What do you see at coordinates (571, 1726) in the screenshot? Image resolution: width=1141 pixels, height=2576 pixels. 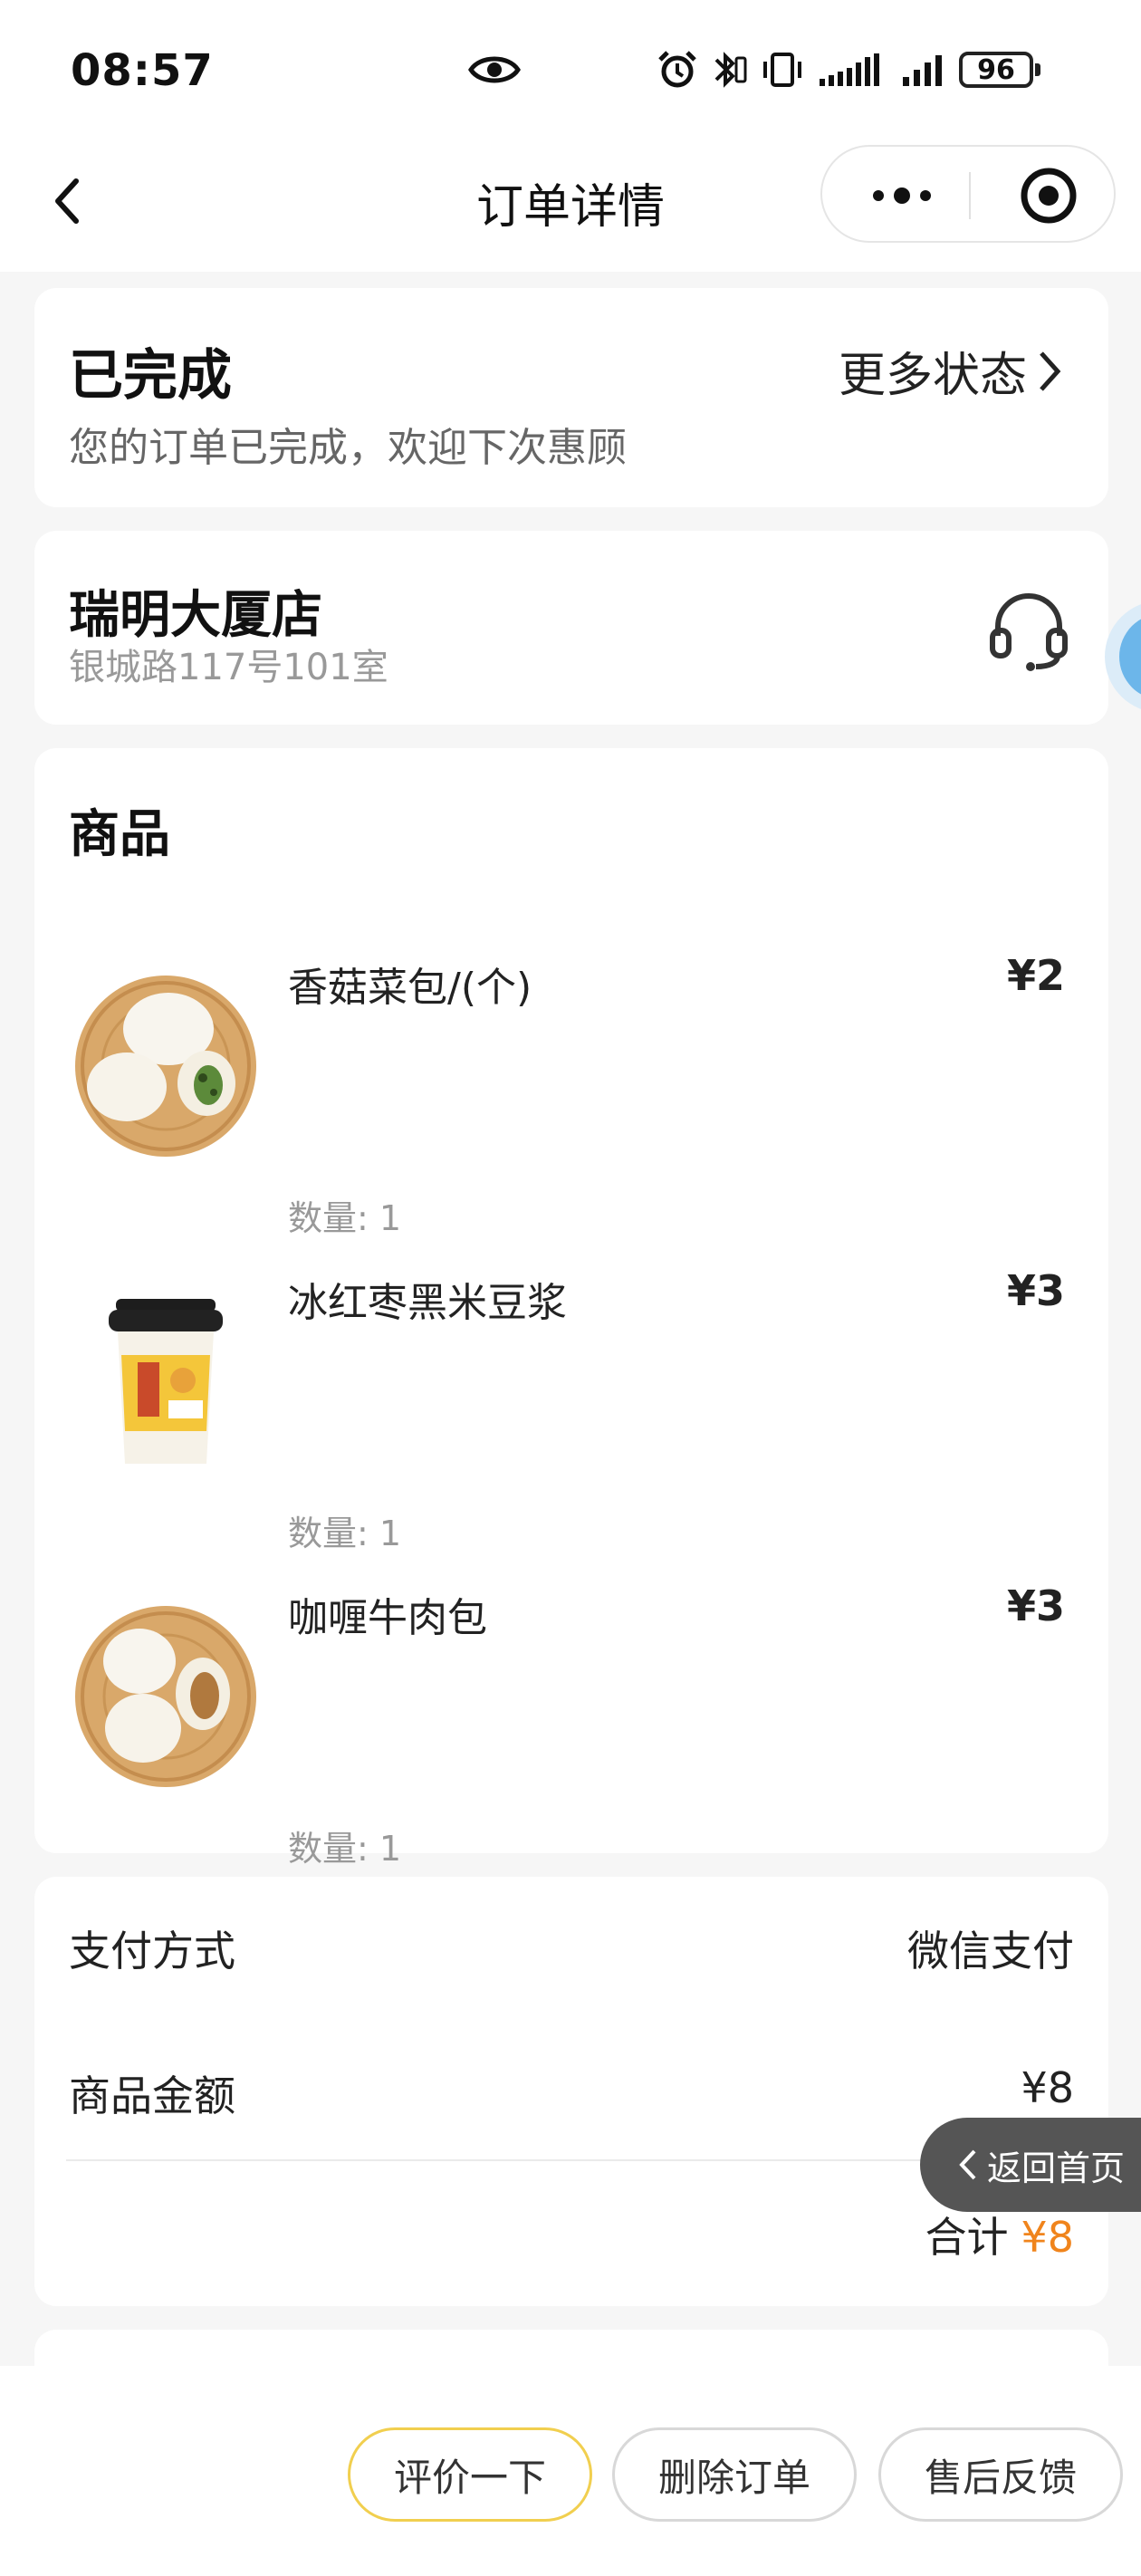 I see `list-item: 咖喱牛肉包 ¥3 数量: 1` at bounding box center [571, 1726].